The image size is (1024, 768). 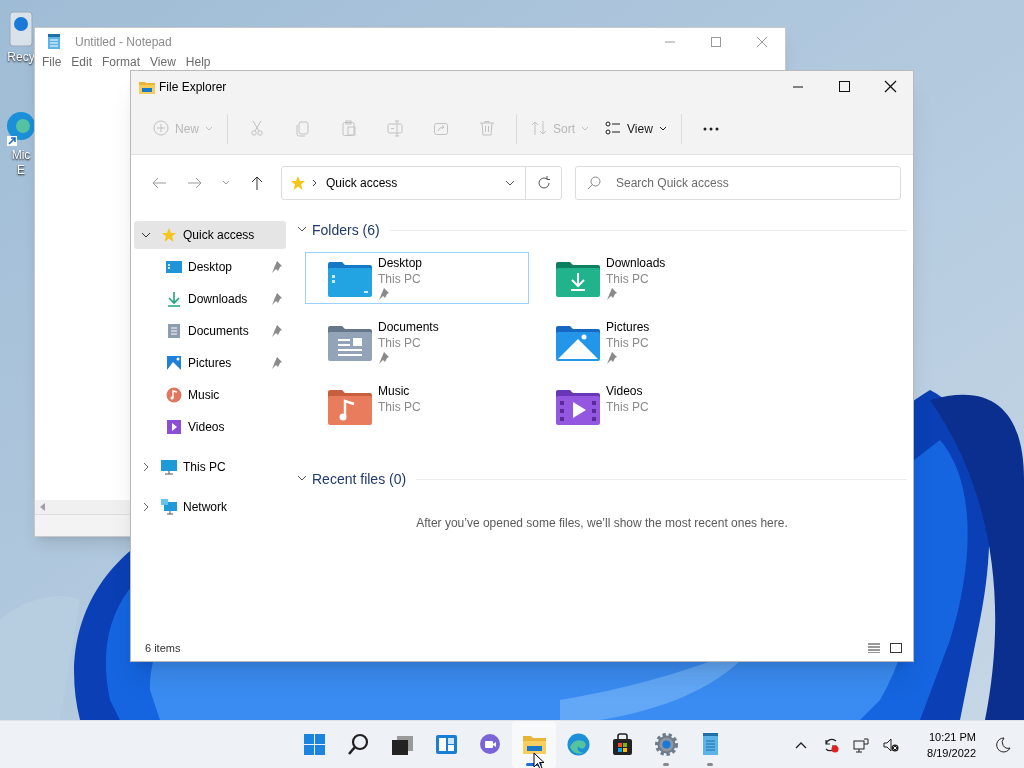 What do you see at coordinates (257, 183) in the screenshot?
I see `up-arrow-icon` at bounding box center [257, 183].